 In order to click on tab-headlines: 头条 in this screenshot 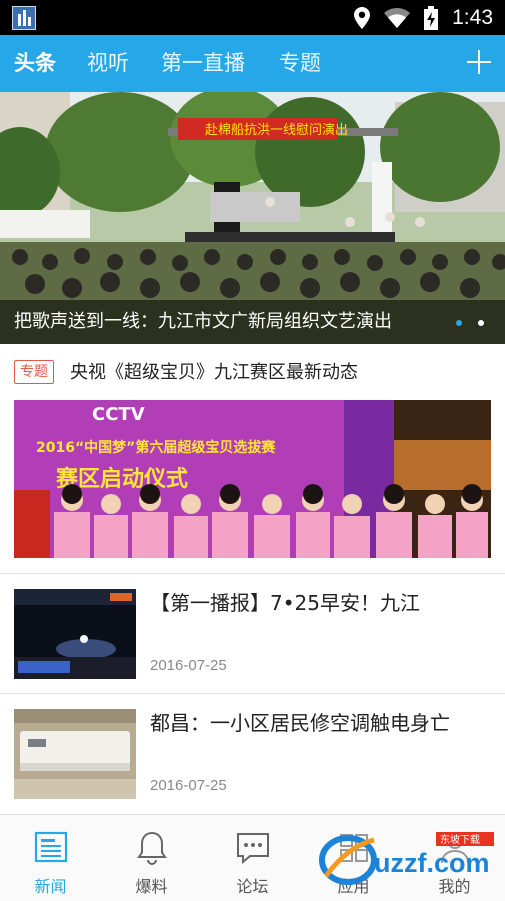, I will do `click(35, 63)`.